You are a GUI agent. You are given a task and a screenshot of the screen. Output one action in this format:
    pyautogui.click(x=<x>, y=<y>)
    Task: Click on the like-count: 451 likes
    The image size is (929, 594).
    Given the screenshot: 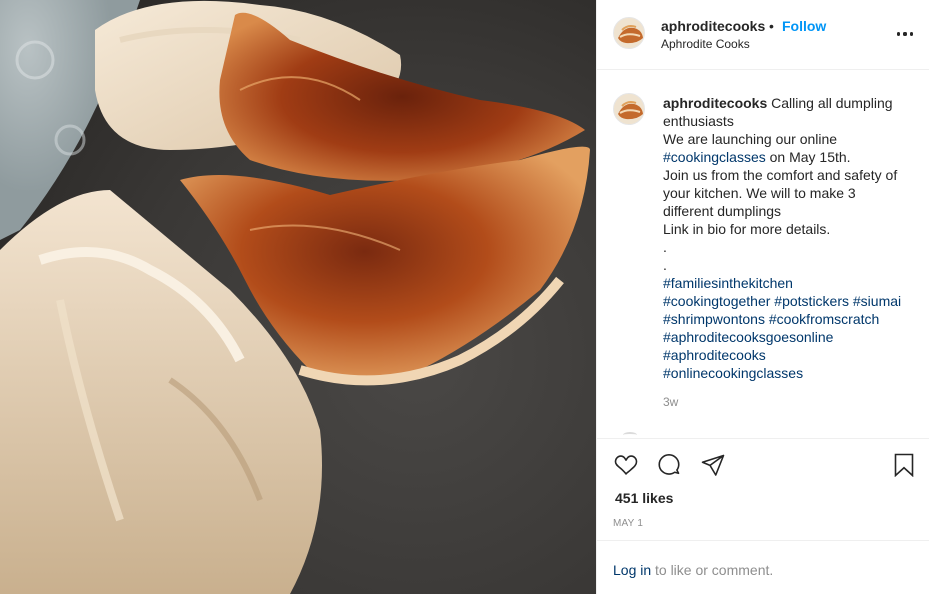 What is the action you would take?
    pyautogui.click(x=644, y=498)
    